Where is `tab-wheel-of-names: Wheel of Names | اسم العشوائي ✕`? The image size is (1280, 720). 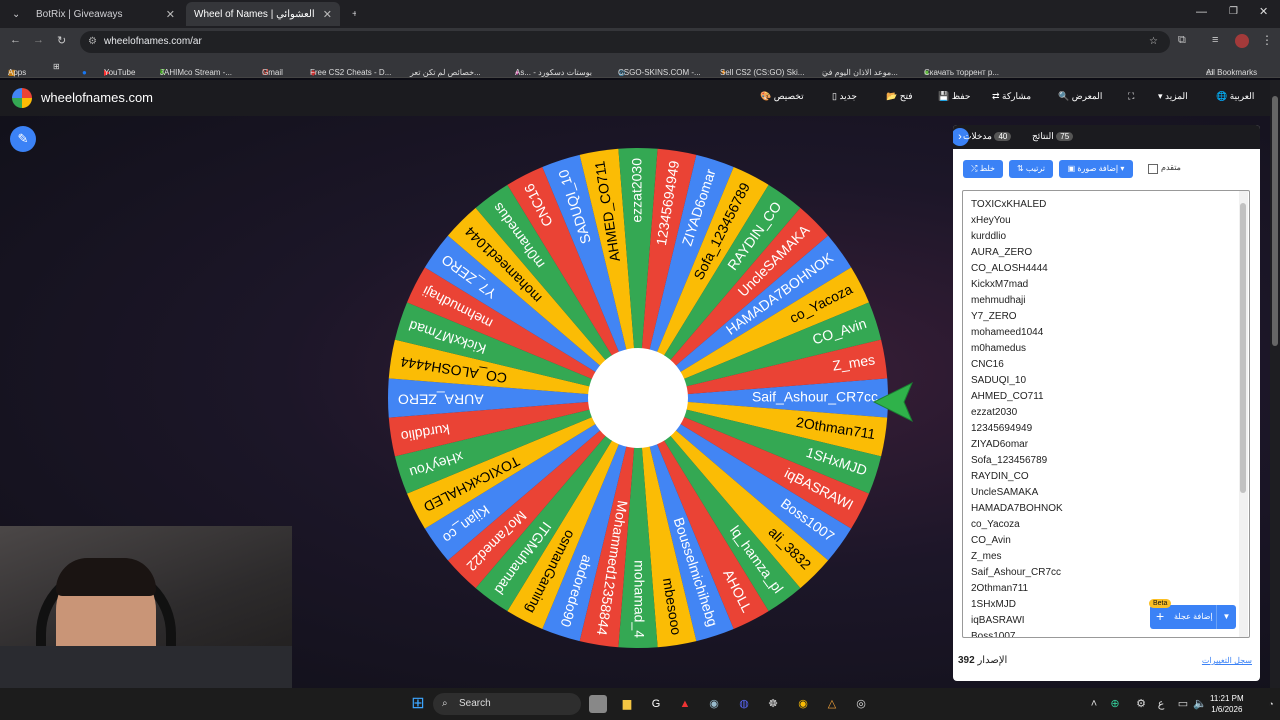
tab-wheel-of-names: Wheel of Names | اسم العشوائي ✕ is located at coordinates (263, 14).